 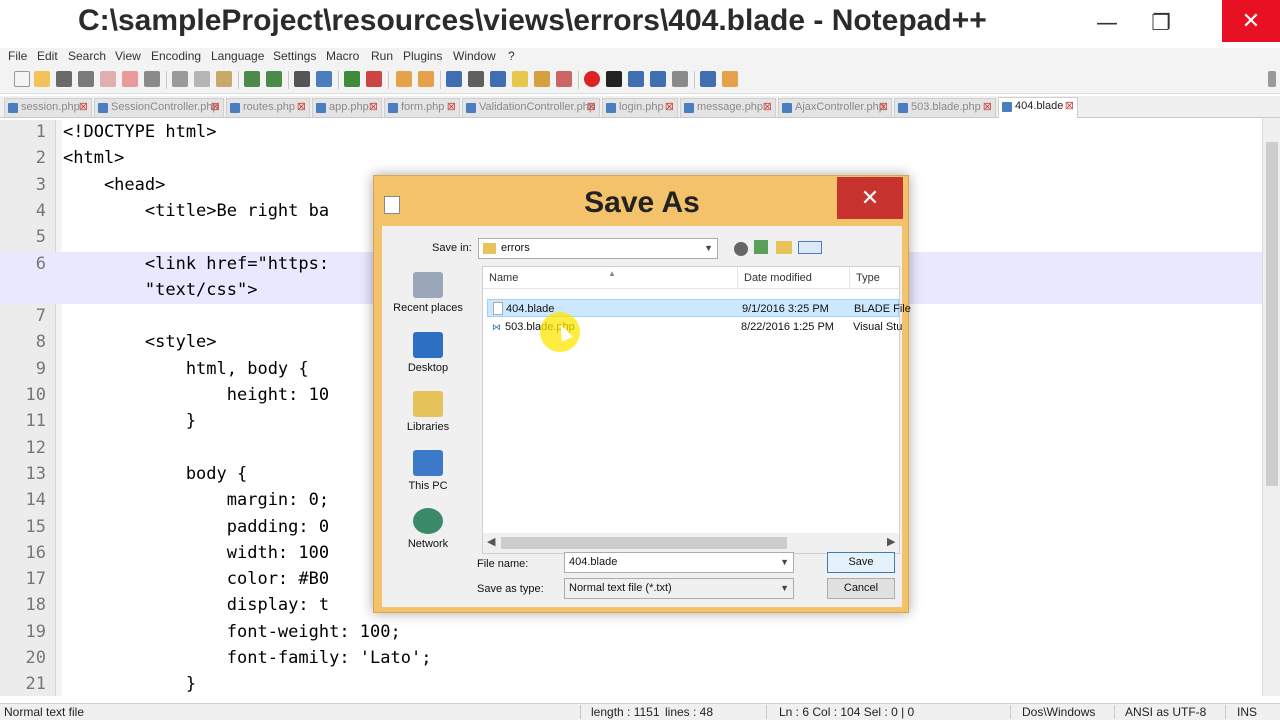 What do you see at coordinates (614, 79) in the screenshot?
I see `stop-macro-icon` at bounding box center [614, 79].